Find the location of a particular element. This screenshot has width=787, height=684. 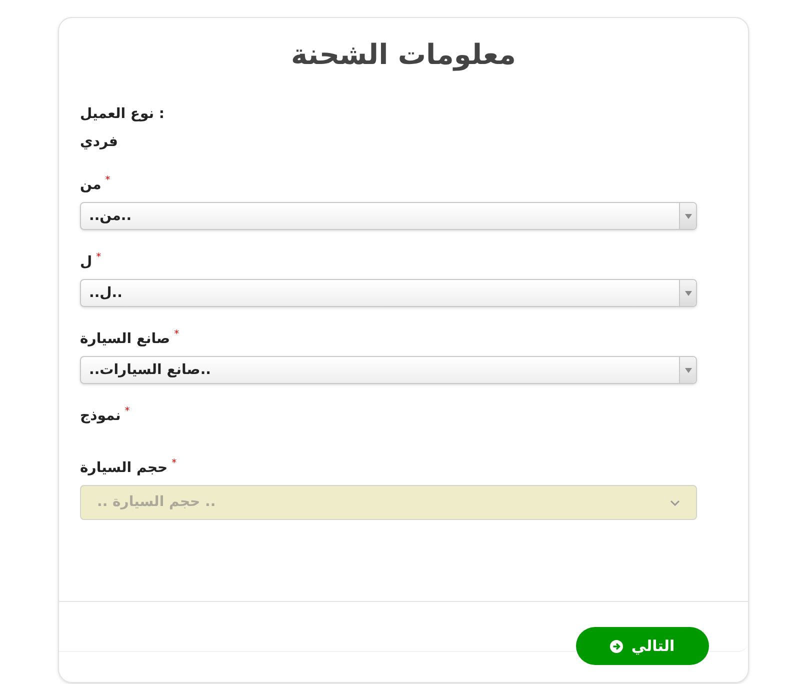

field-label: نوع العميل : is located at coordinates (122, 114).